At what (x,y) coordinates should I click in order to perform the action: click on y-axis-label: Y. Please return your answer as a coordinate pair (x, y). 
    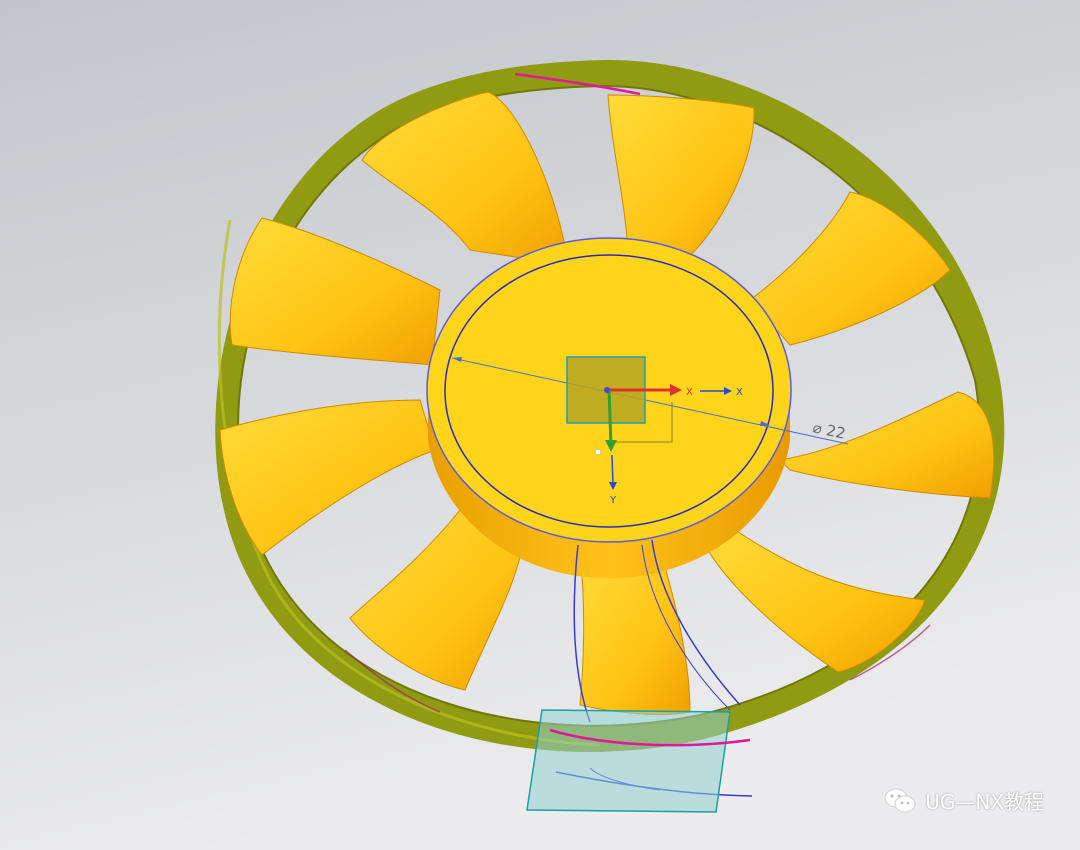
    Looking at the image, I should click on (613, 500).